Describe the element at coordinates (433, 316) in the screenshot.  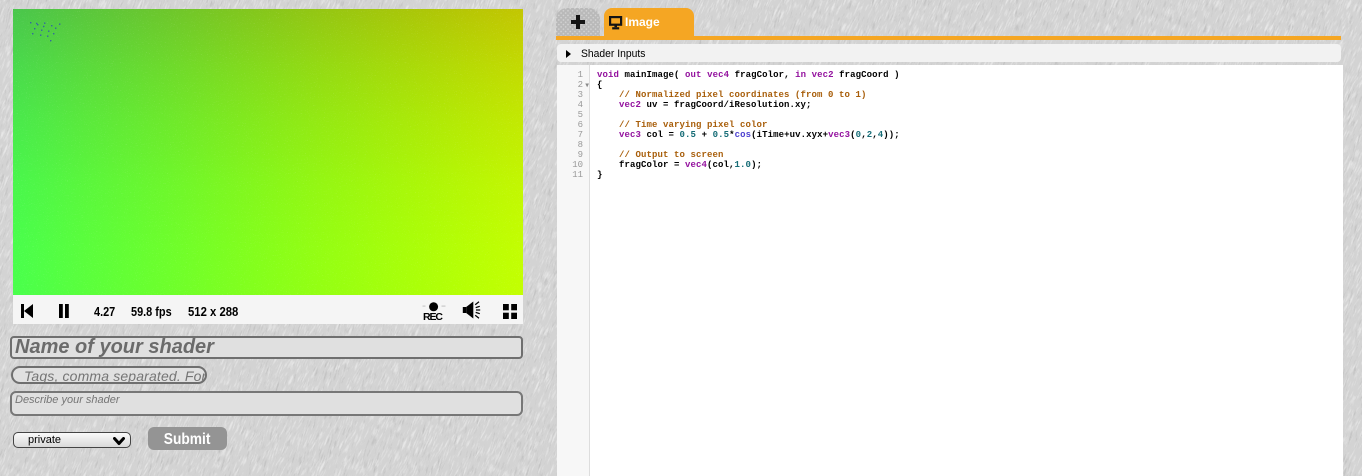
I see `svg-text: REC` at that location.